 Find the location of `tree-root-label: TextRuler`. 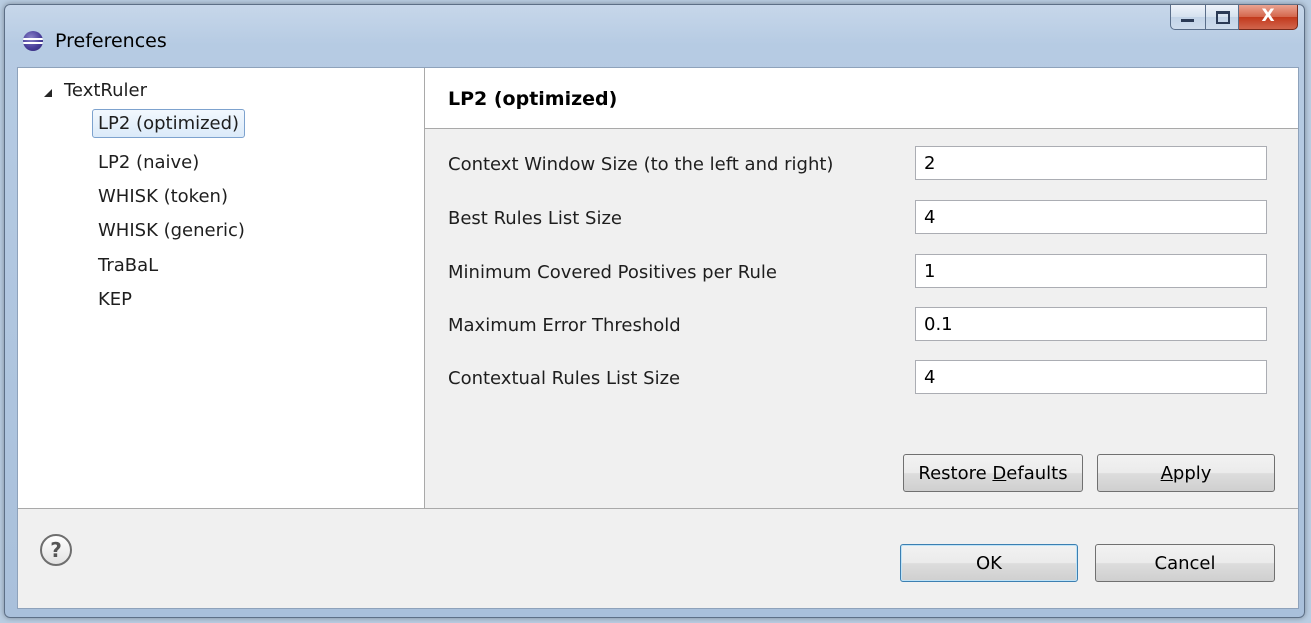

tree-root-label: TextRuler is located at coordinates (105, 90).